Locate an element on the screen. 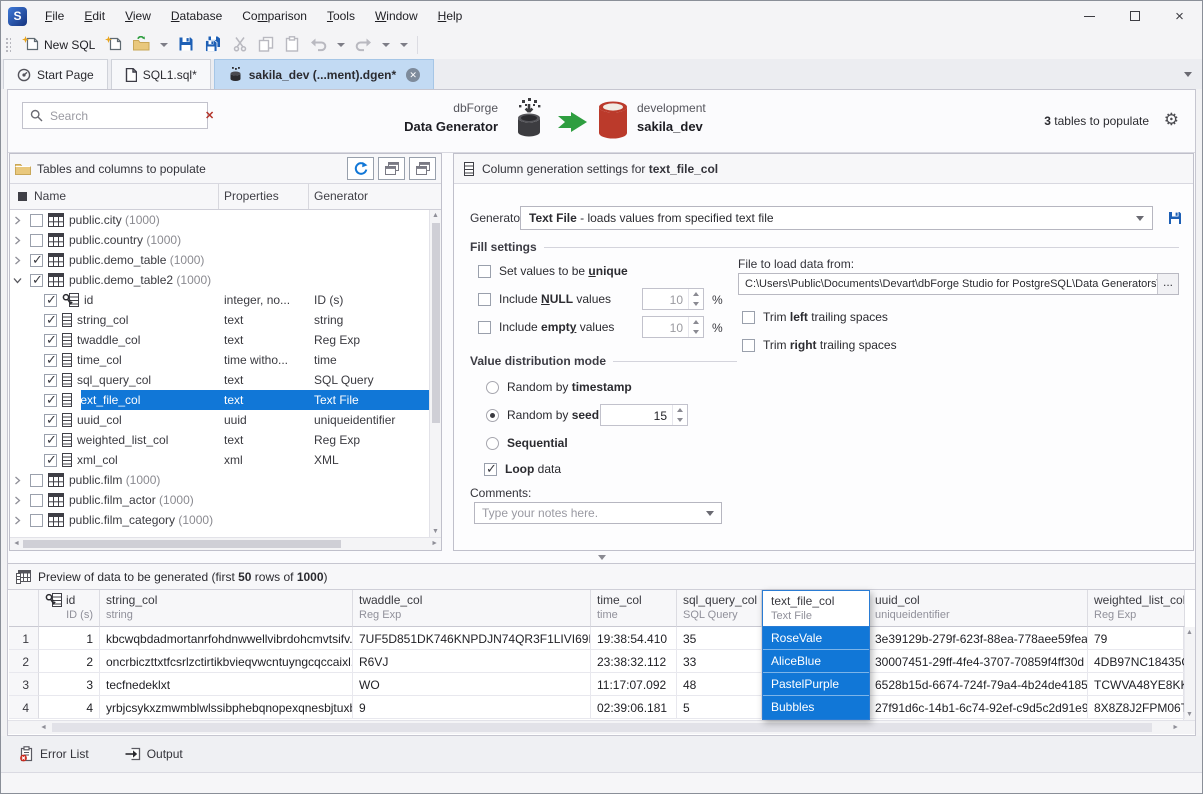 This screenshot has height=794, width=1203. save-all-button is located at coordinates (213, 45).